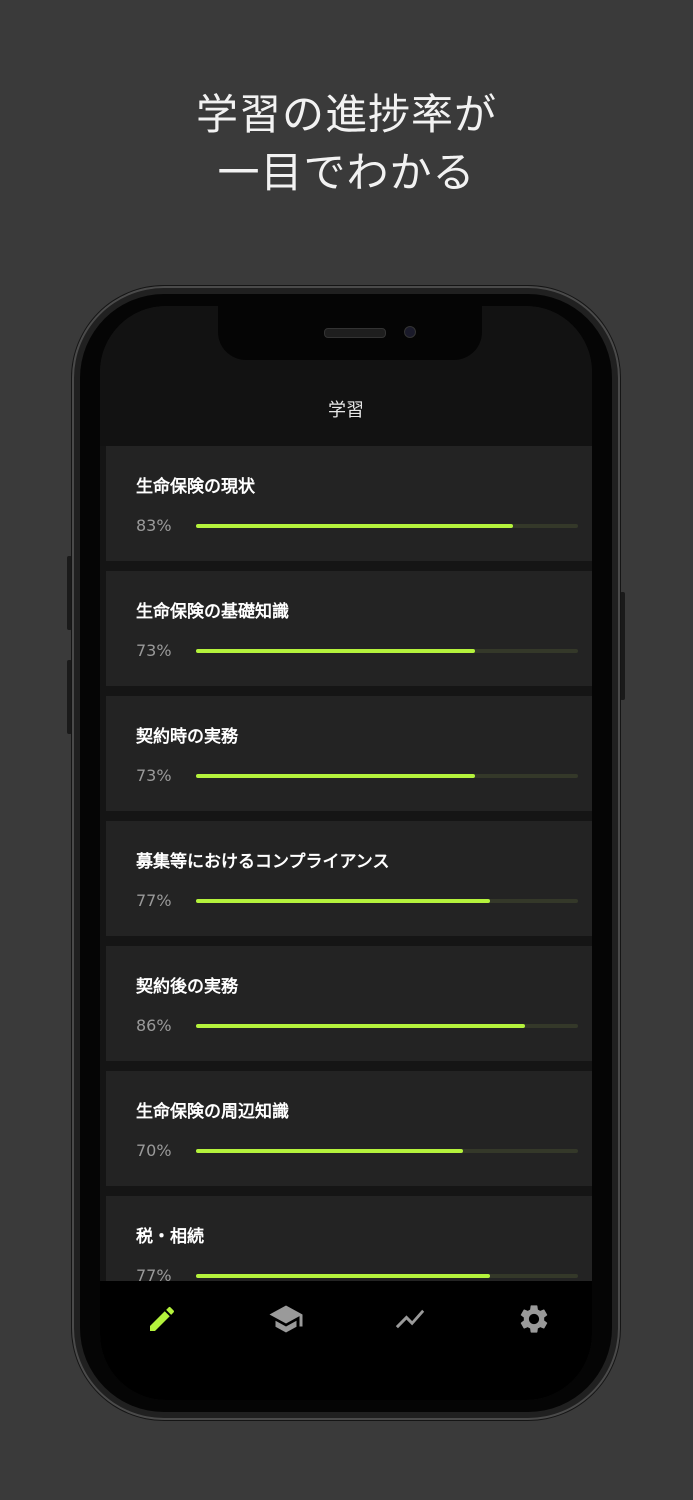  I want to click on tab-study, so click(162, 1319).